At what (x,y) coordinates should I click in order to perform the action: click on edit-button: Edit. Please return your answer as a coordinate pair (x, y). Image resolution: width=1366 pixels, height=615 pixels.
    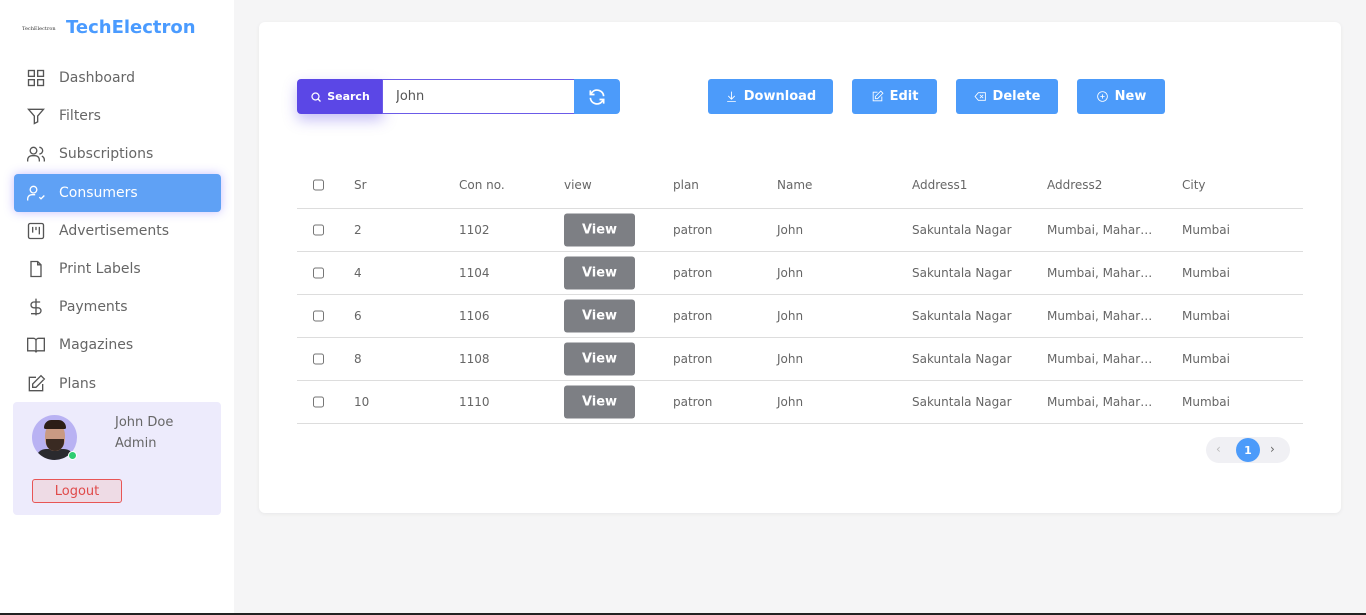
    Looking at the image, I should click on (894, 96).